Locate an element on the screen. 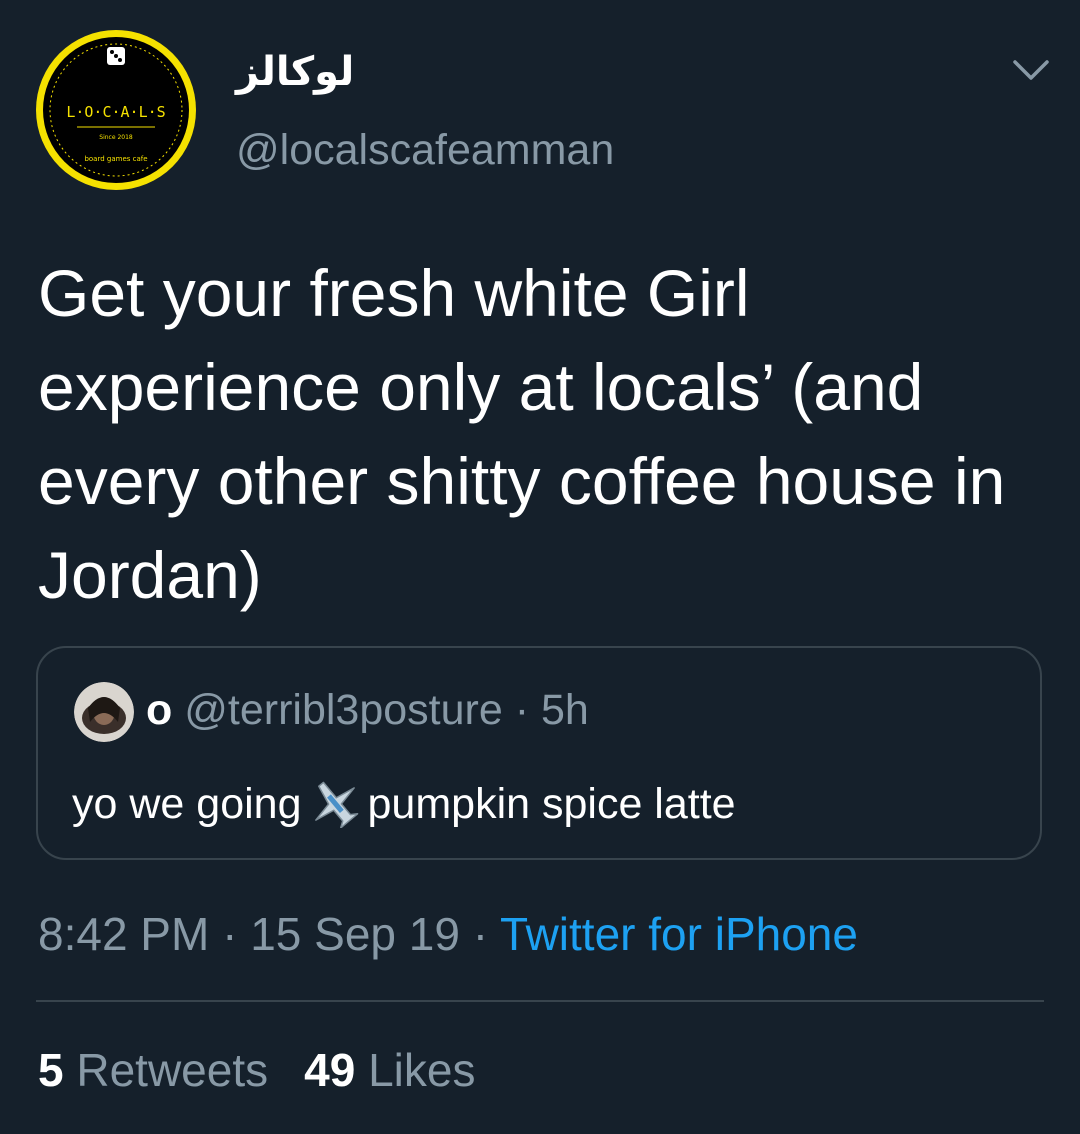 The height and width of the screenshot is (1134, 1080). chevron-down-icon is located at coordinates (1031, 70).